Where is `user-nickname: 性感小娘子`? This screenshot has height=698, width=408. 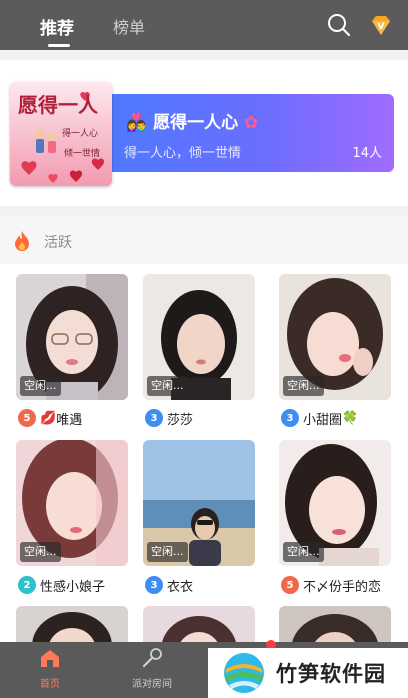
user-nickname: 性感小娘子 is located at coordinates (73, 587).